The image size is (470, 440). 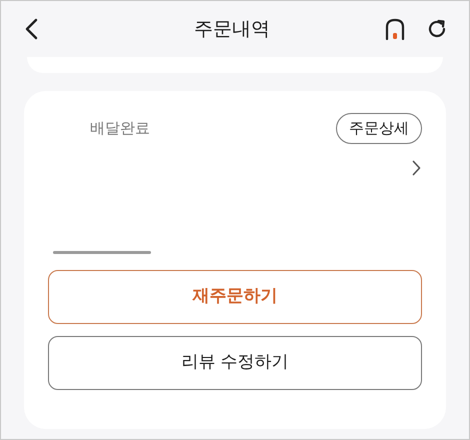 I want to click on order-detail-button: 주문상세, so click(x=379, y=128).